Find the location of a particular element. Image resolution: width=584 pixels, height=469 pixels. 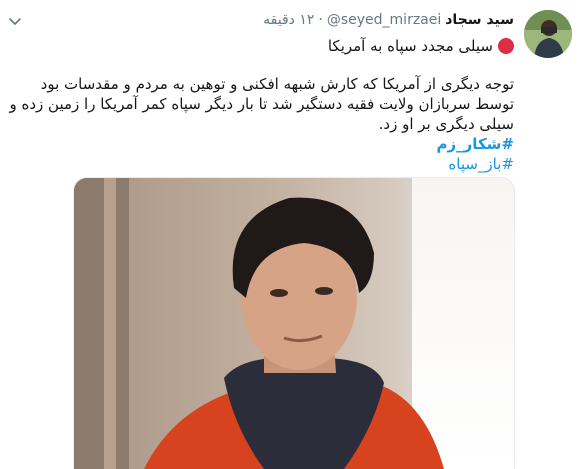

avatar-photo-icon is located at coordinates (548, 34).